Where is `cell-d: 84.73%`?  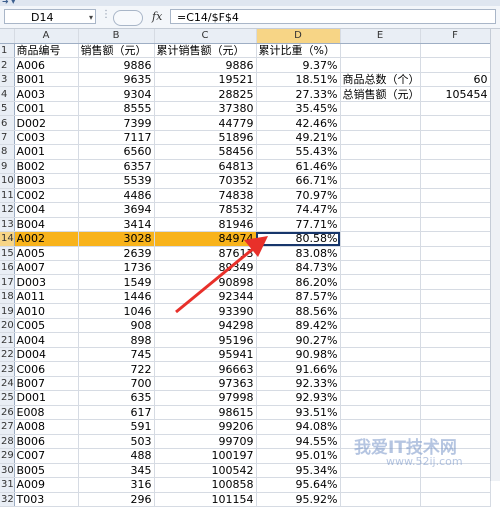
cell-d: 84.73% is located at coordinates (298, 268).